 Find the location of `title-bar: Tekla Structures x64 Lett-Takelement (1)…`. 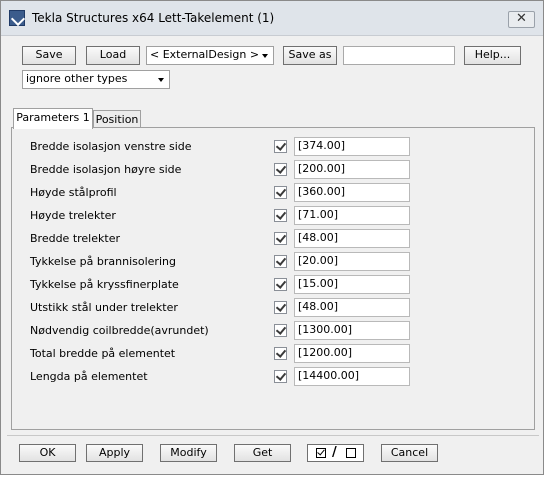

title-bar: Tekla Structures x64 Lett-Takelement (1)… is located at coordinates (272, 18).